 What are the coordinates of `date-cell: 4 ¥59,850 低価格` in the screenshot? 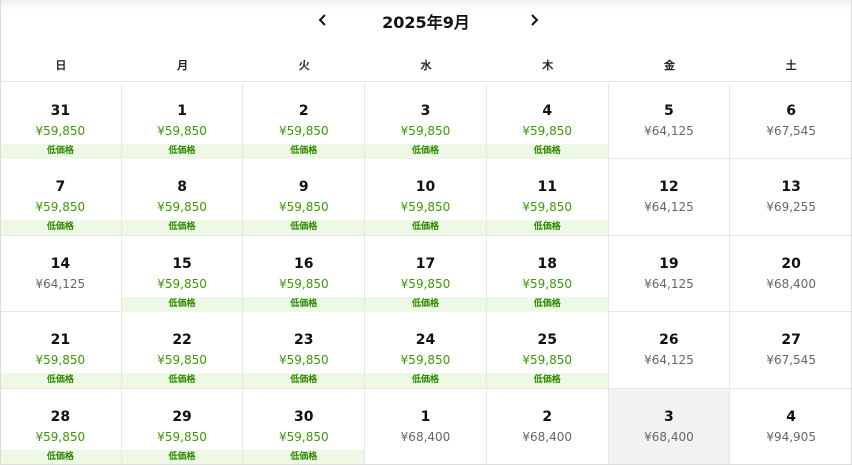 It's located at (547, 121).